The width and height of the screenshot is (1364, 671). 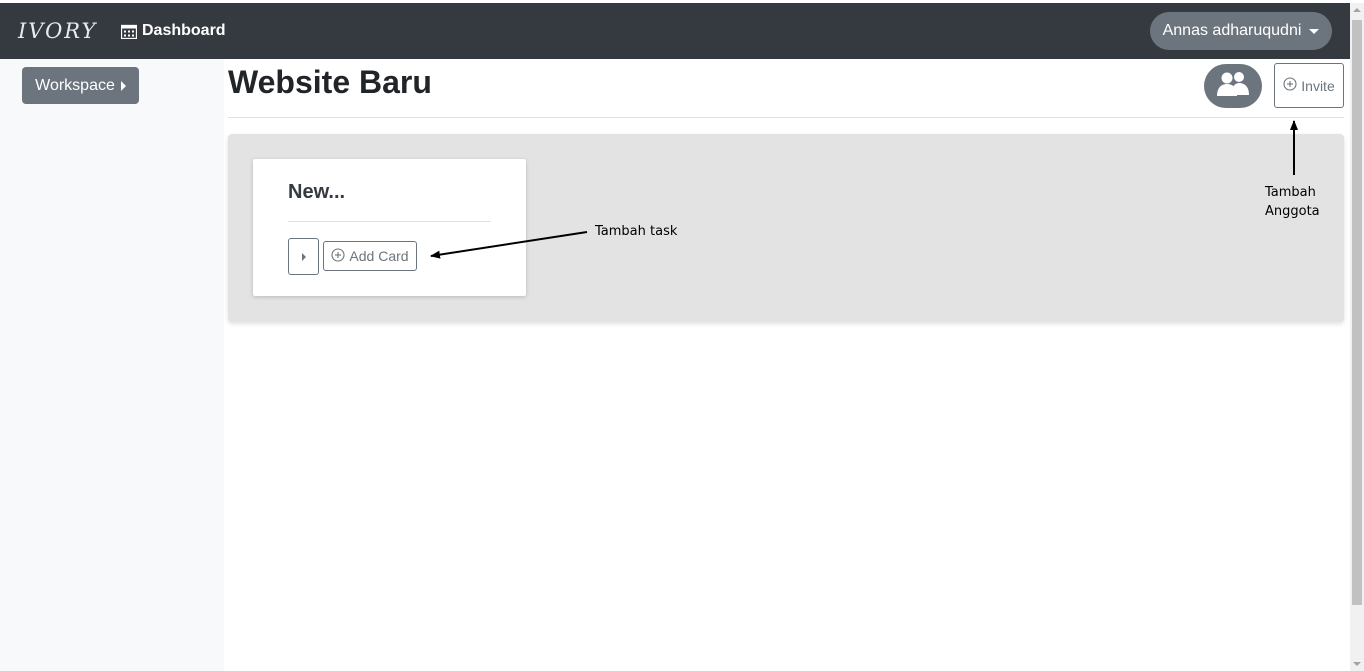 I want to click on invite-label: Invite, so click(x=1318, y=85).